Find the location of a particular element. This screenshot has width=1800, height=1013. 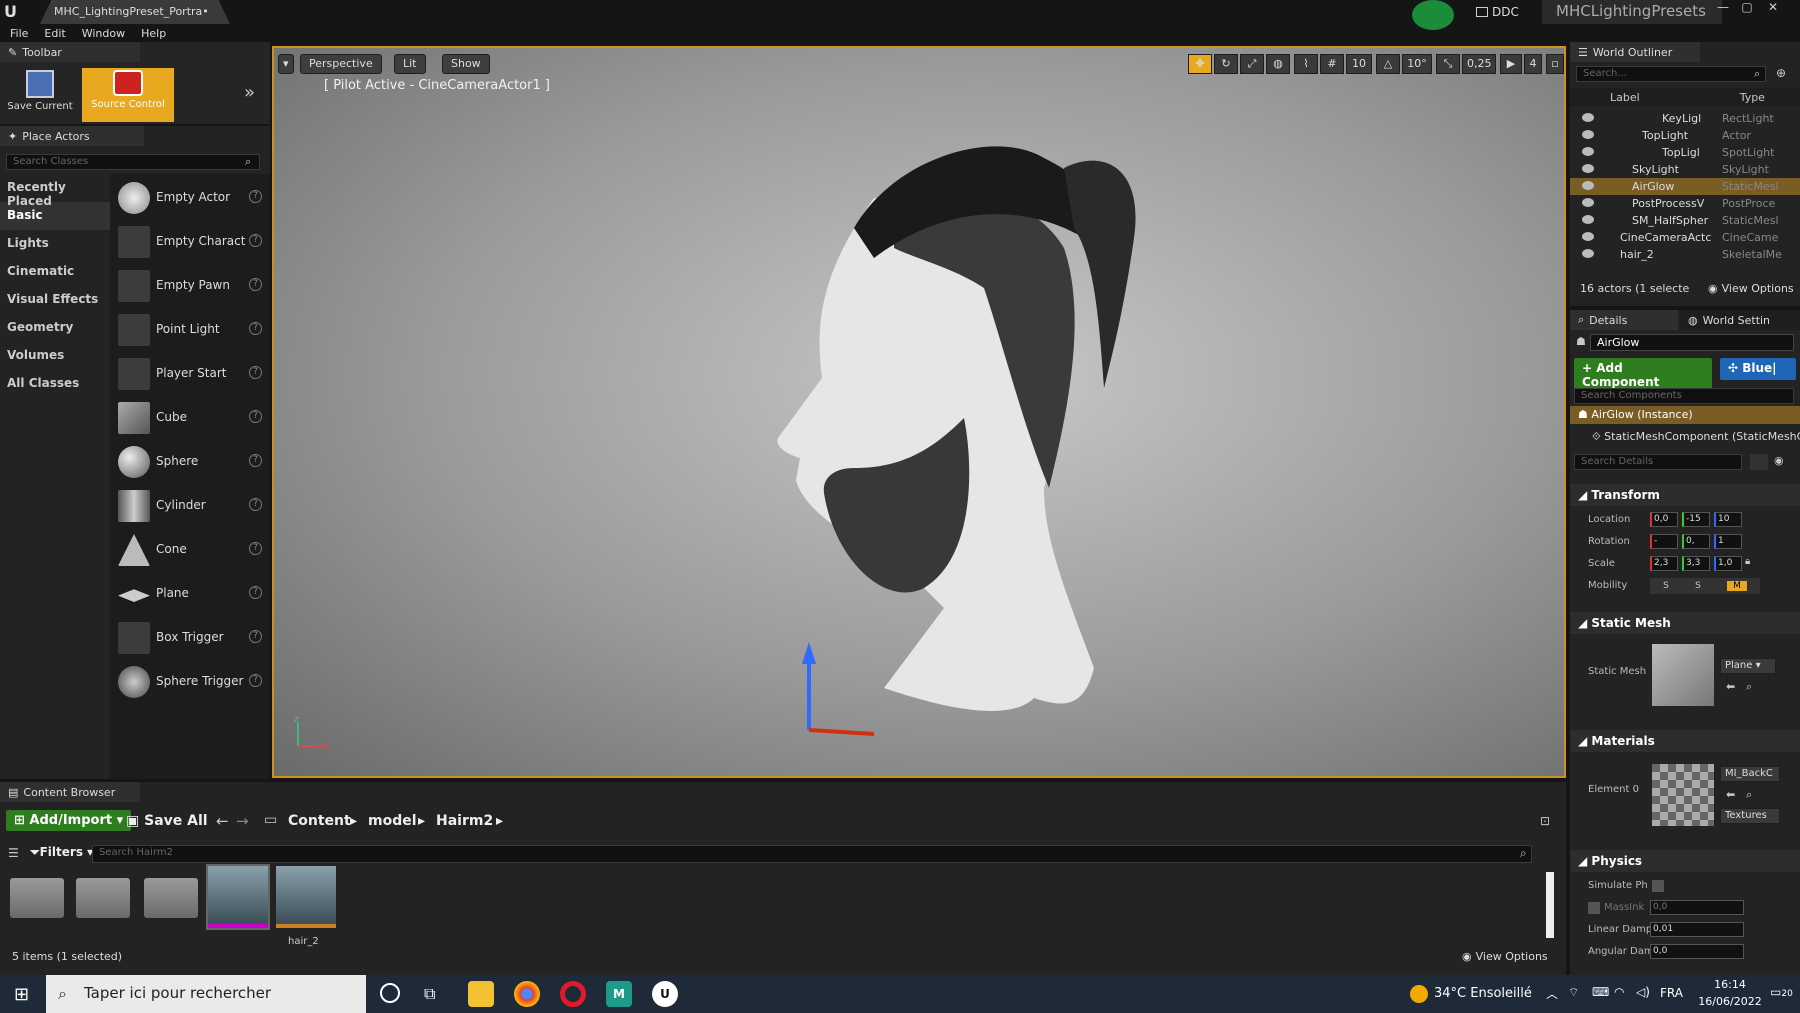

category-geometry: Geometry is located at coordinates (55, 328).